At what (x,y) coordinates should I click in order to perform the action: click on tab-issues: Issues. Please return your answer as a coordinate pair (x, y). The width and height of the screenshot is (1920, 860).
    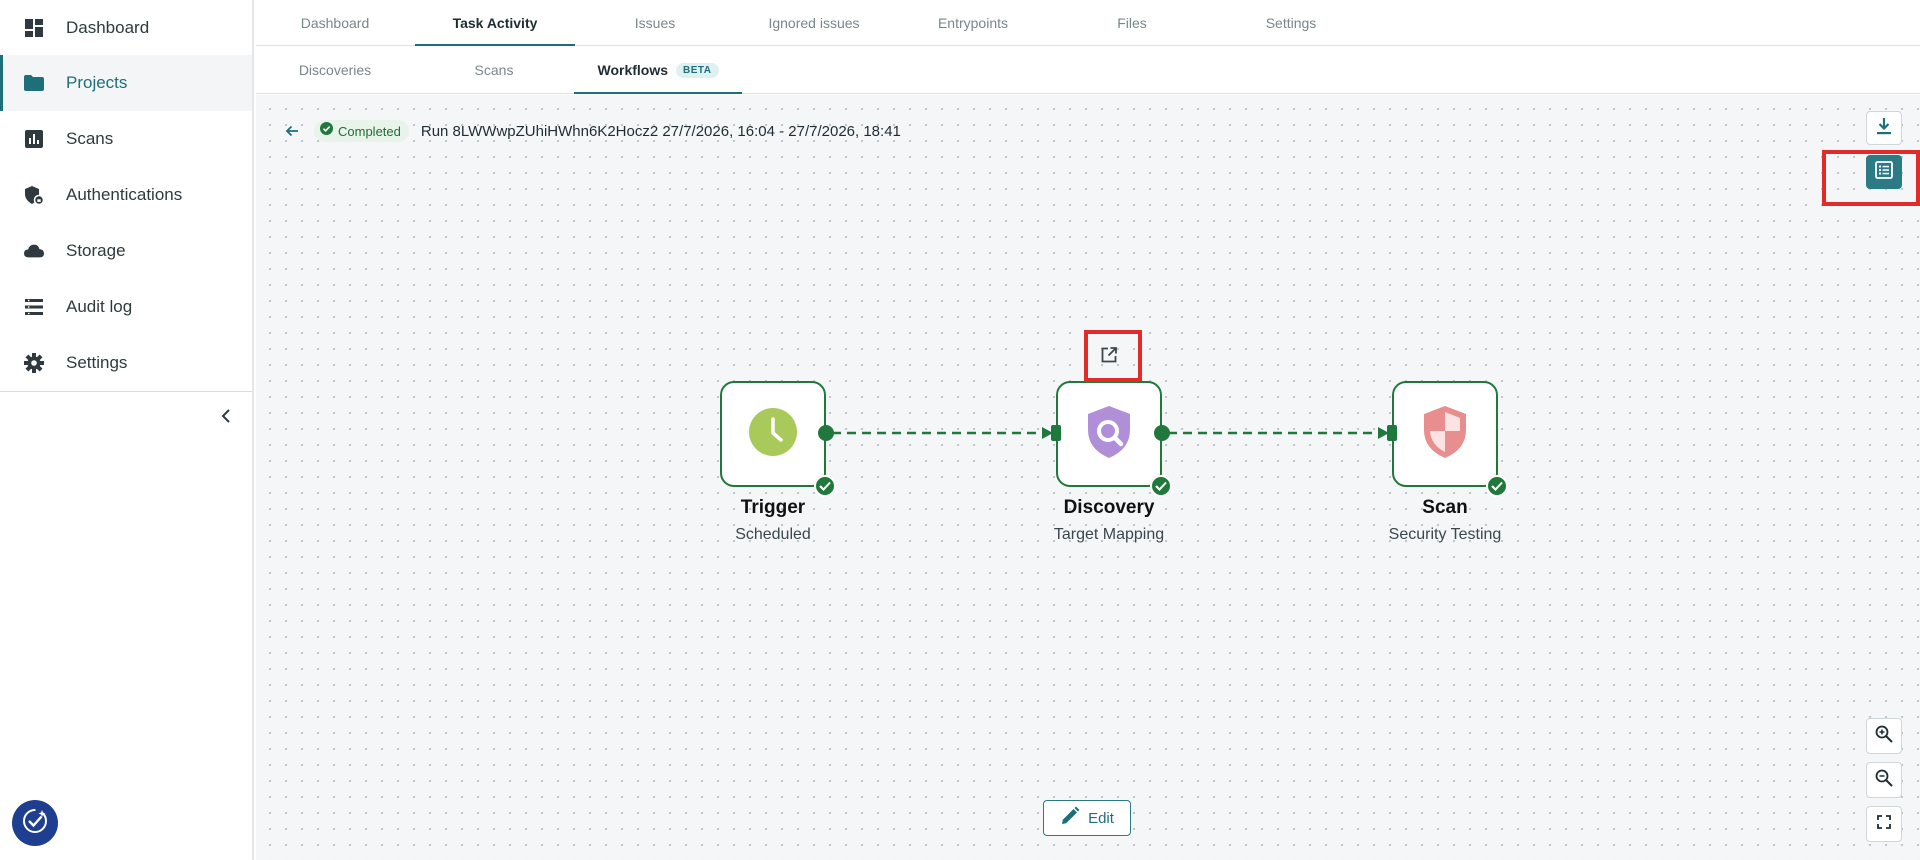
    Looking at the image, I should click on (655, 22).